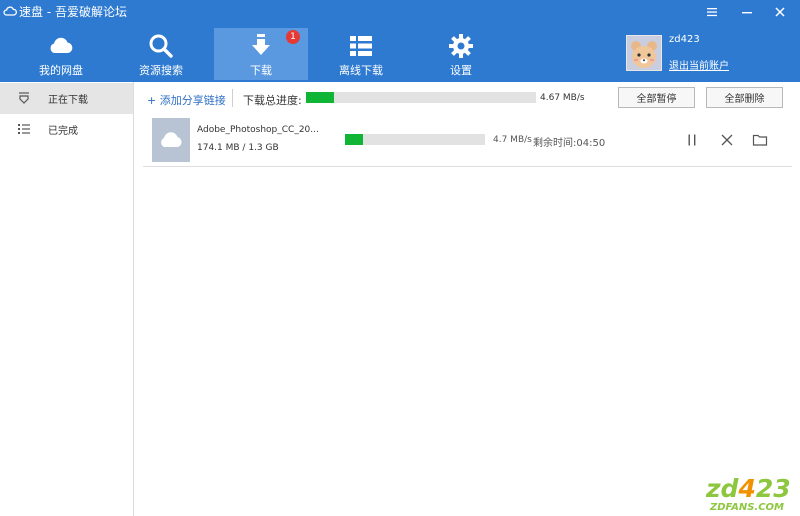  I want to click on nav-offline-download: 离线下载, so click(361, 54).